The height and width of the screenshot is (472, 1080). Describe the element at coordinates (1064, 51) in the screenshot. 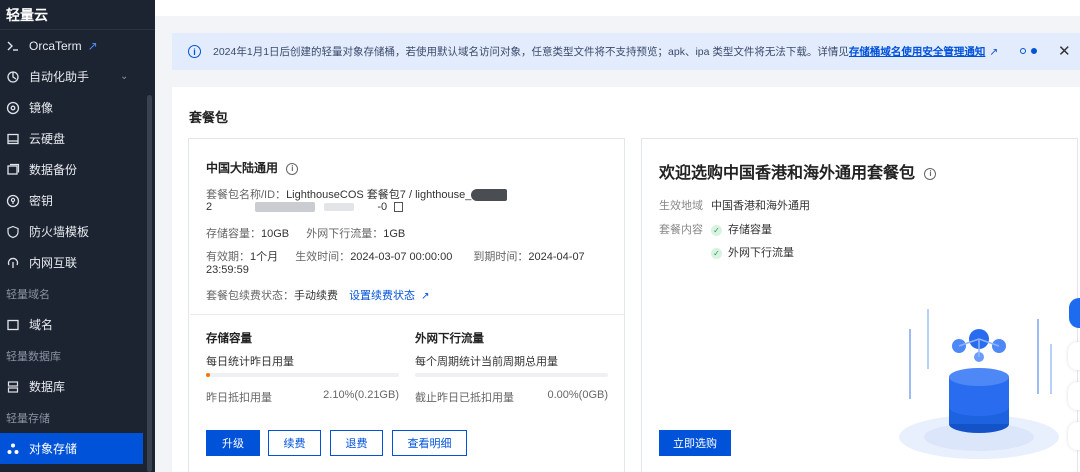

I see `close-icon: ✕` at that location.